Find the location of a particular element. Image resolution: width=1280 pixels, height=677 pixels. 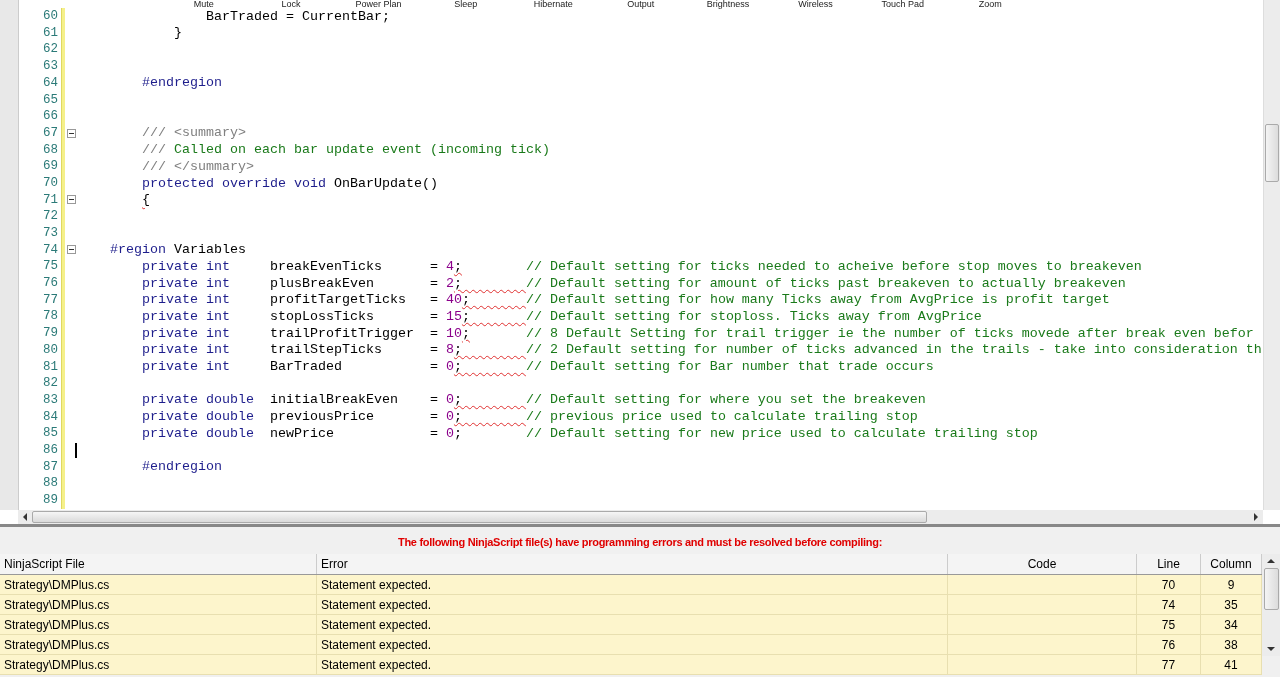

line-number: 65 is located at coordinates (50, 100).